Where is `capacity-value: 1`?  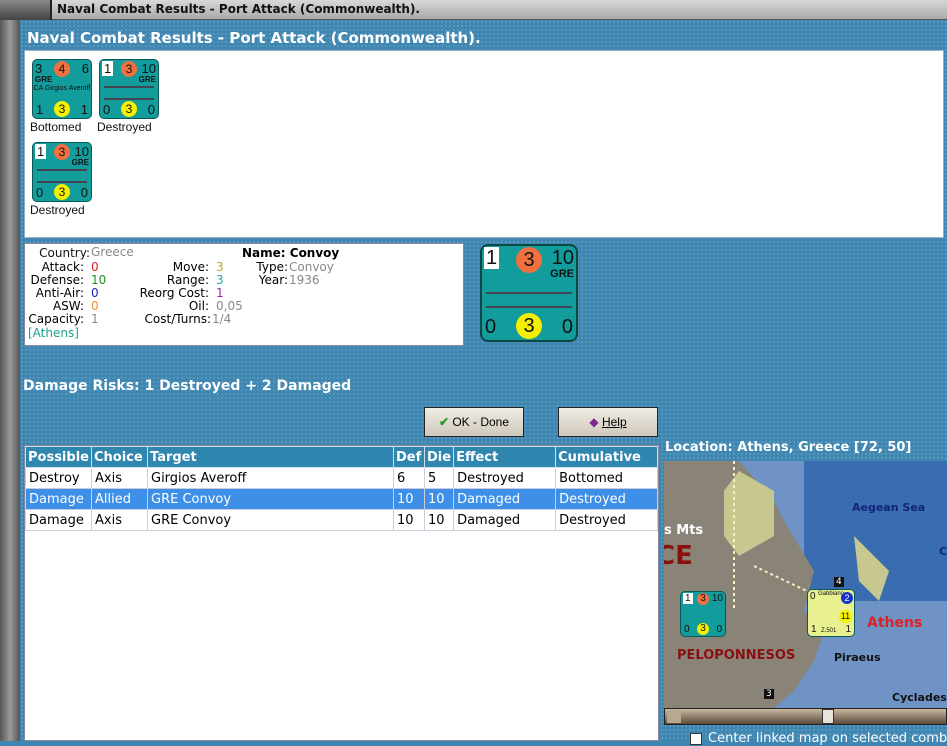
capacity-value: 1 is located at coordinates (95, 319).